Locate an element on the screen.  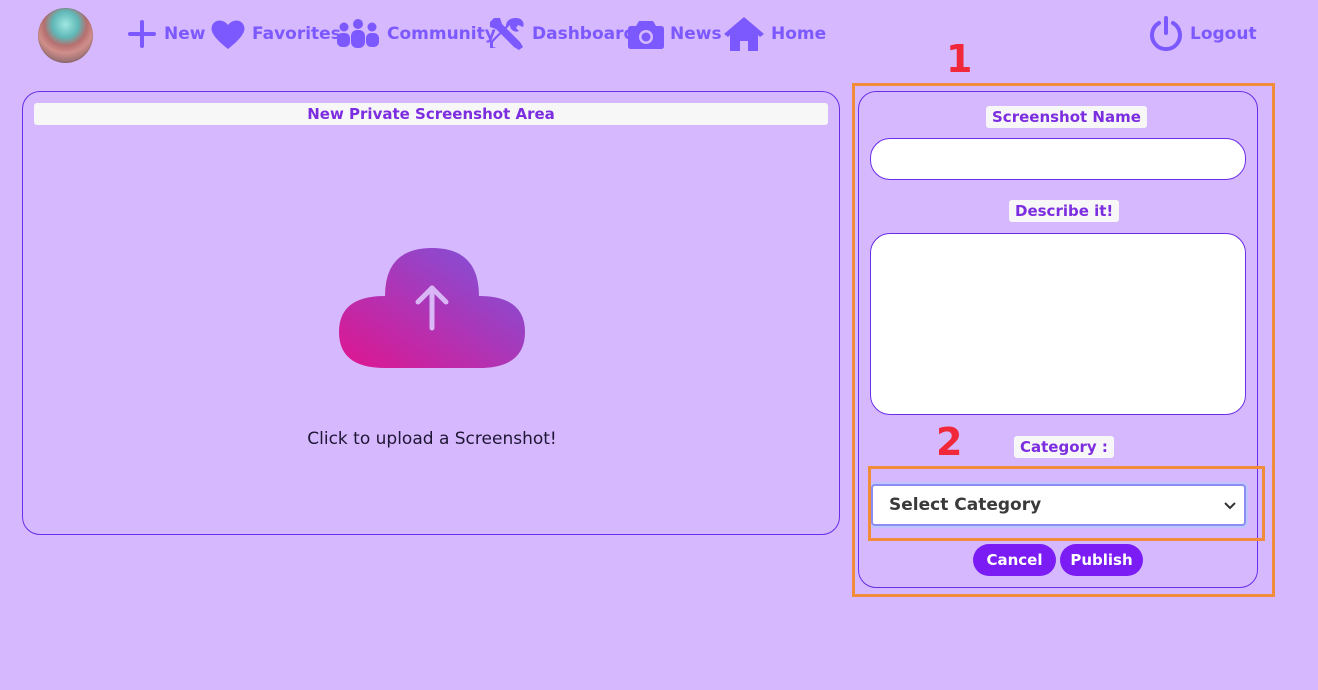
logout-button: Logout is located at coordinates (1202, 34).